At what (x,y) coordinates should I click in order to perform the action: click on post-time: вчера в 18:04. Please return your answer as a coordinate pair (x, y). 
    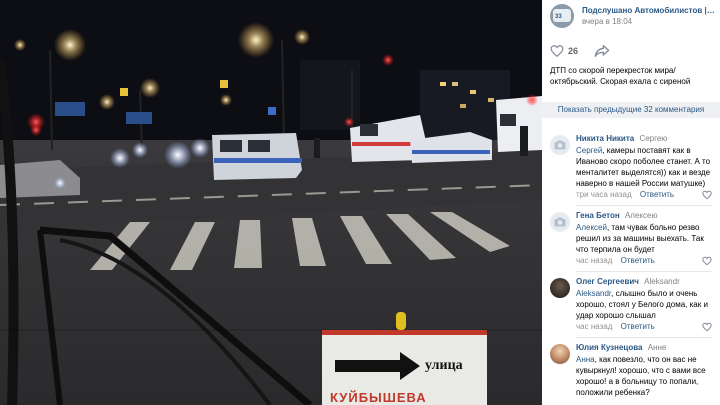
    Looking at the image, I should click on (607, 21).